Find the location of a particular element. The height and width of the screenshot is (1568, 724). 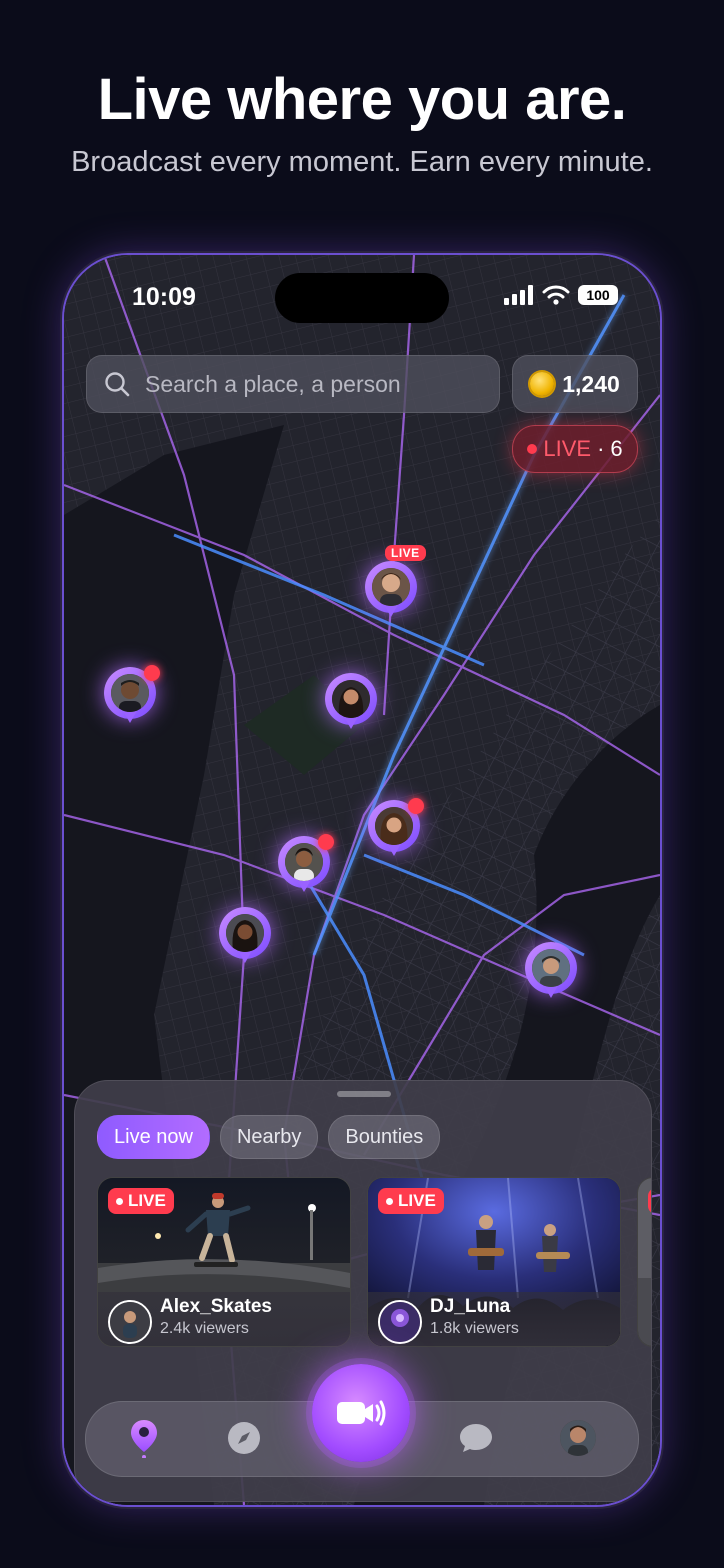

search-bar is located at coordinates (293, 384).